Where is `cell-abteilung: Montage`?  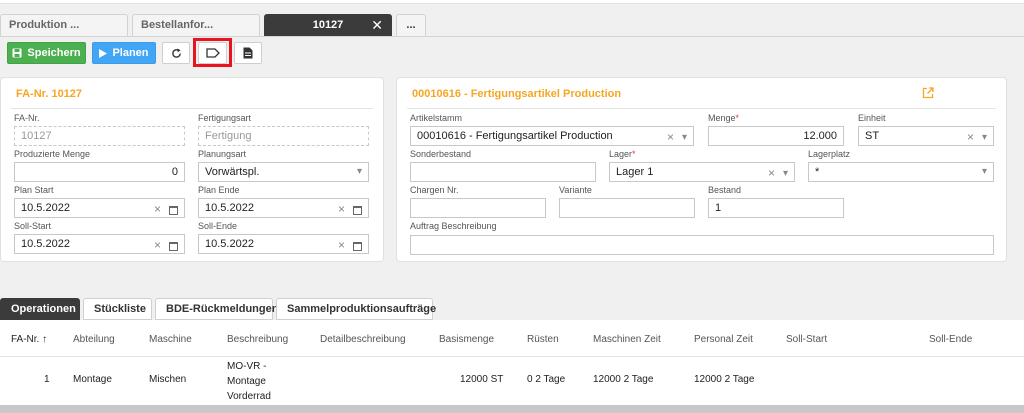
cell-abteilung: Montage is located at coordinates (92, 379).